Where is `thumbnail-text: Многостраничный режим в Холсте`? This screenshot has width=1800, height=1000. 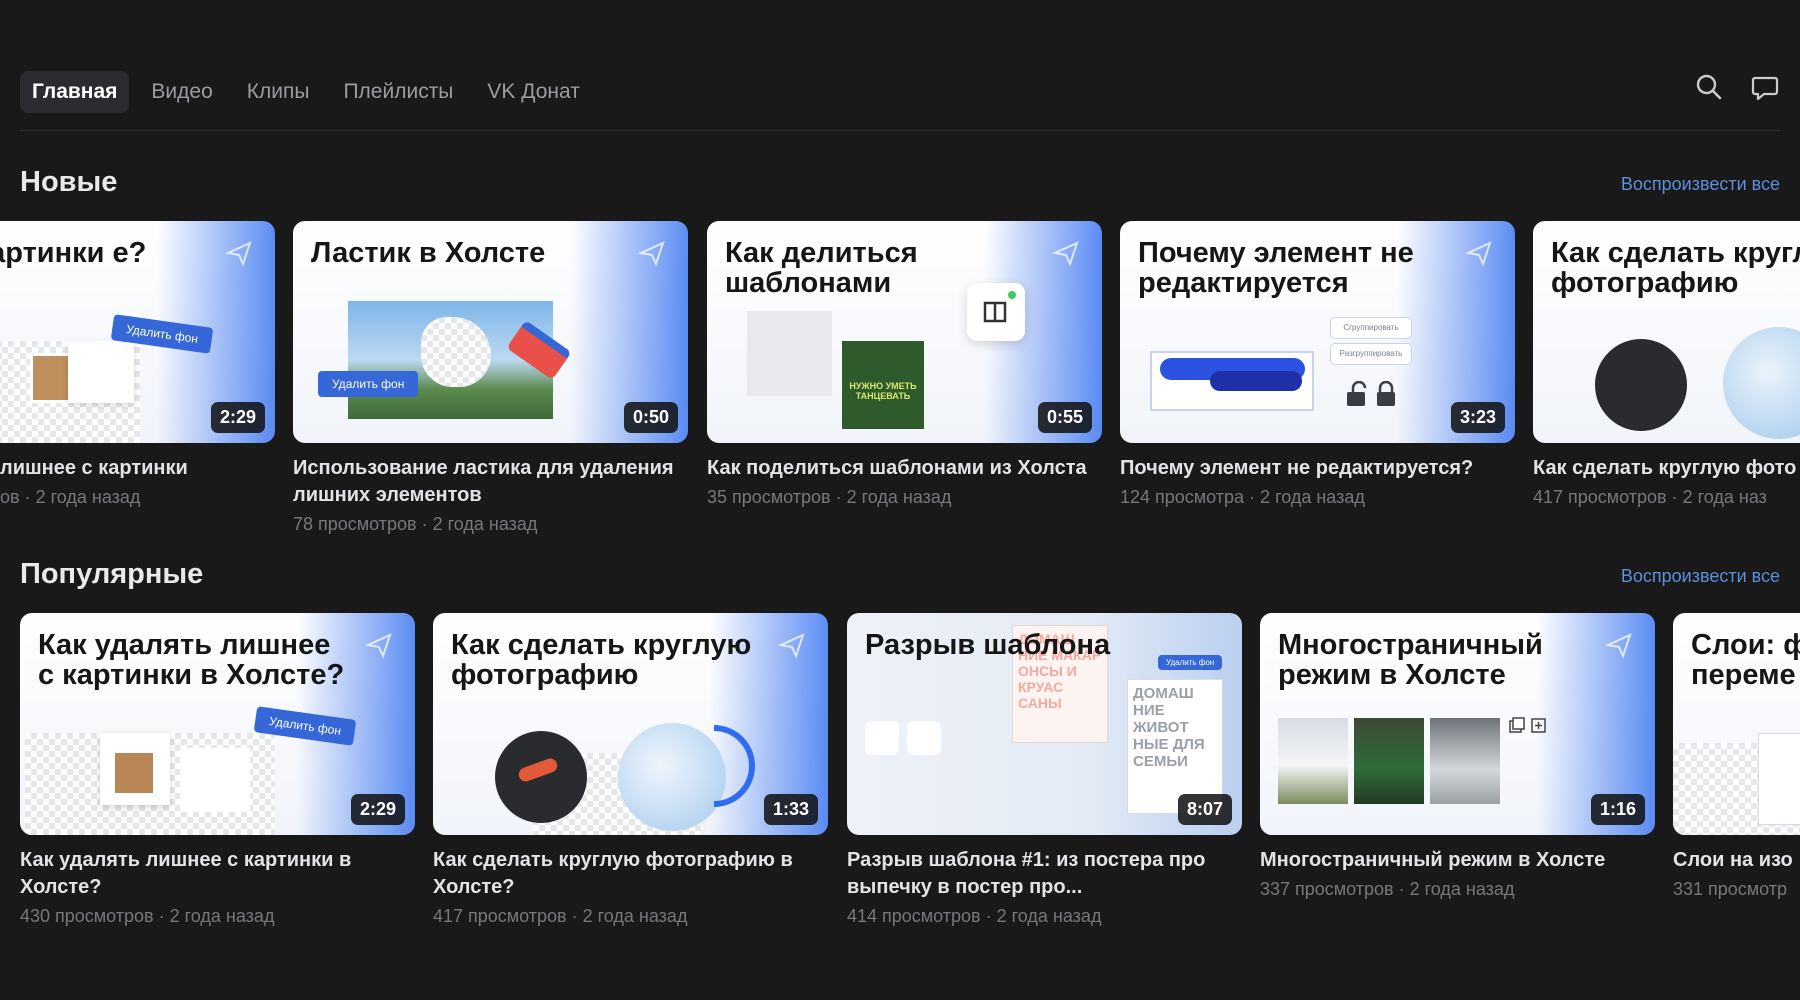 thumbnail-text: Многостраничный режим в Холсте is located at coordinates (1410, 660).